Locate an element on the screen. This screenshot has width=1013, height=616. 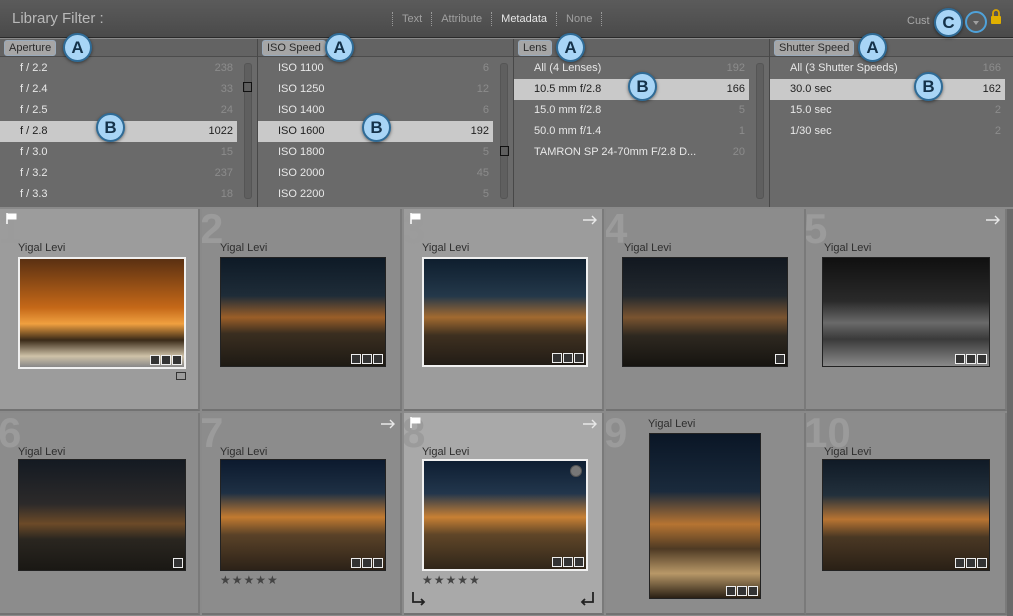
grid-cell: 7 Yigal Levi ★★★★★ is located at coordinates (302, 514).